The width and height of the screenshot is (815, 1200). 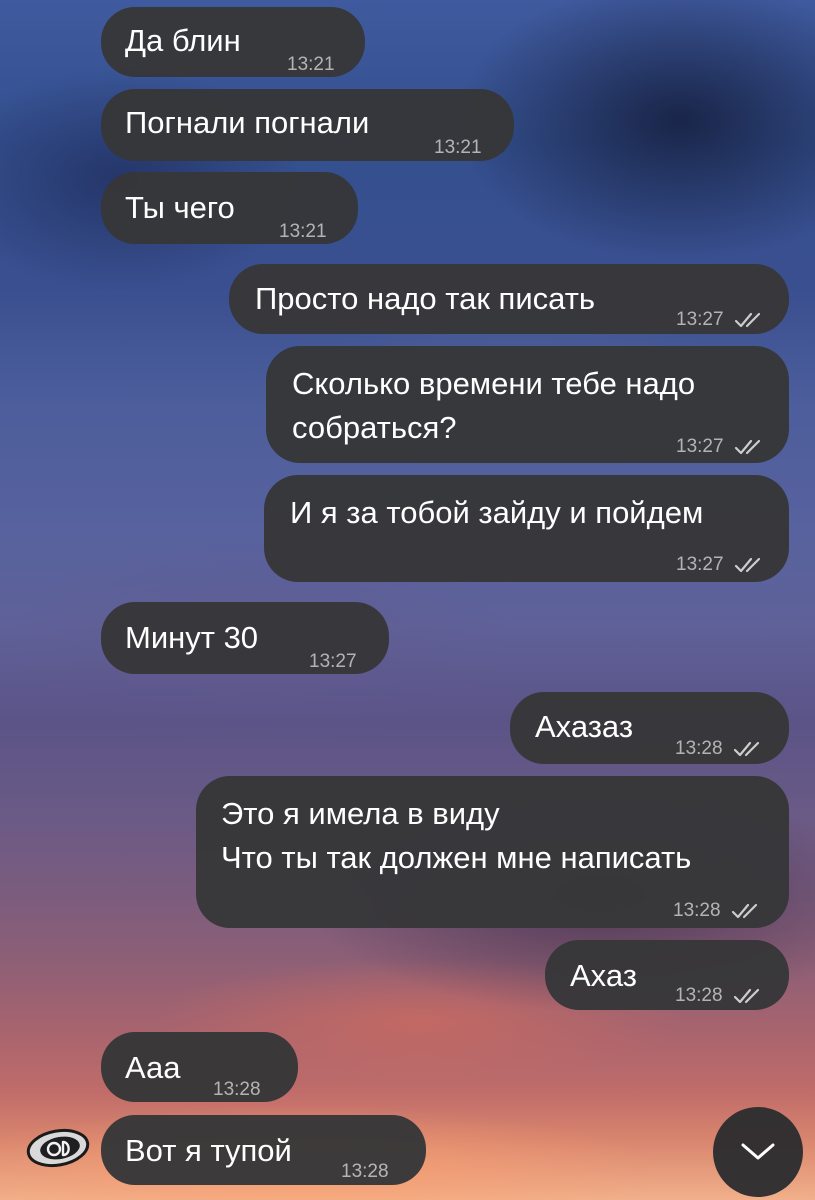 I want to click on message-text: Ахаз, so click(x=603, y=975).